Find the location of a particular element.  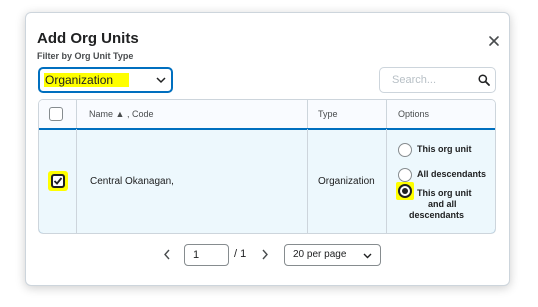

close-icon is located at coordinates (494, 41).